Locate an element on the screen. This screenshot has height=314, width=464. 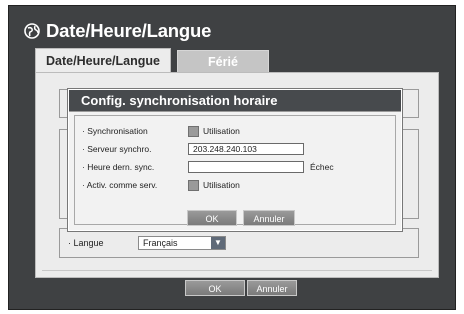
server-mode-option-label: Utilisation is located at coordinates (221, 185).